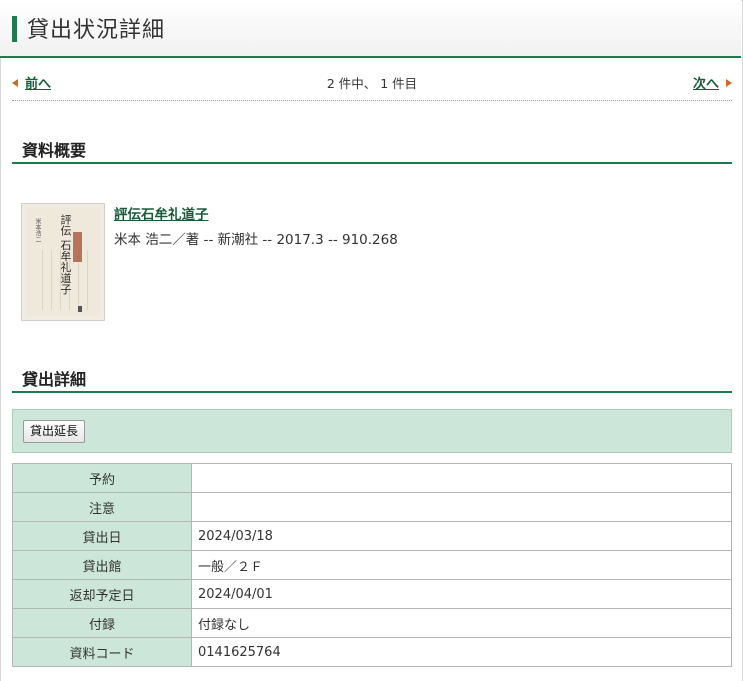  I want to click on header-accent-bar, so click(14, 29).